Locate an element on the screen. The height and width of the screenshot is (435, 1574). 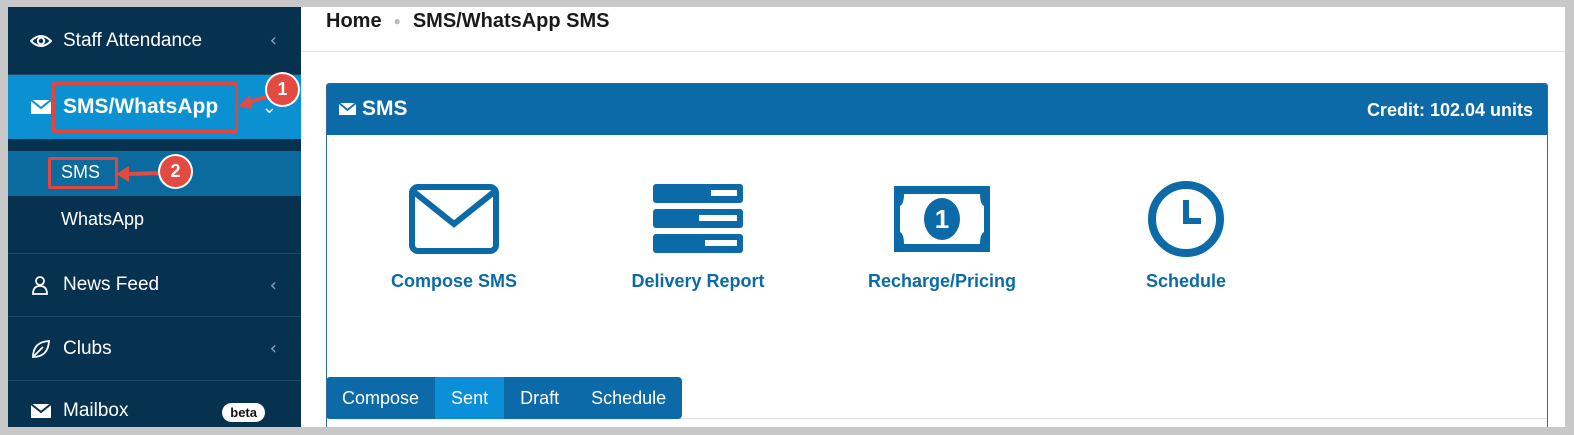
sidebar-item-staff-attendance: Staff Attendance ‹ is located at coordinates (154, 41).